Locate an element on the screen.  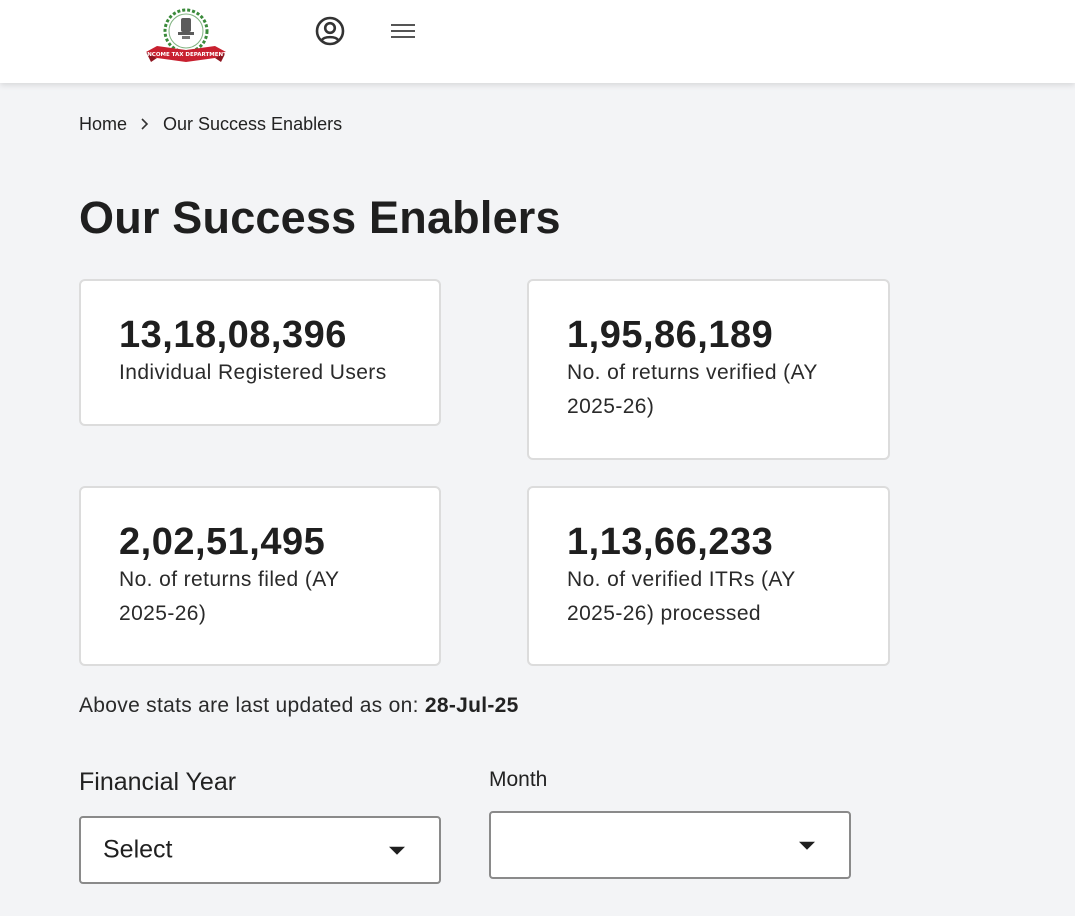
month-select is located at coordinates (670, 845).